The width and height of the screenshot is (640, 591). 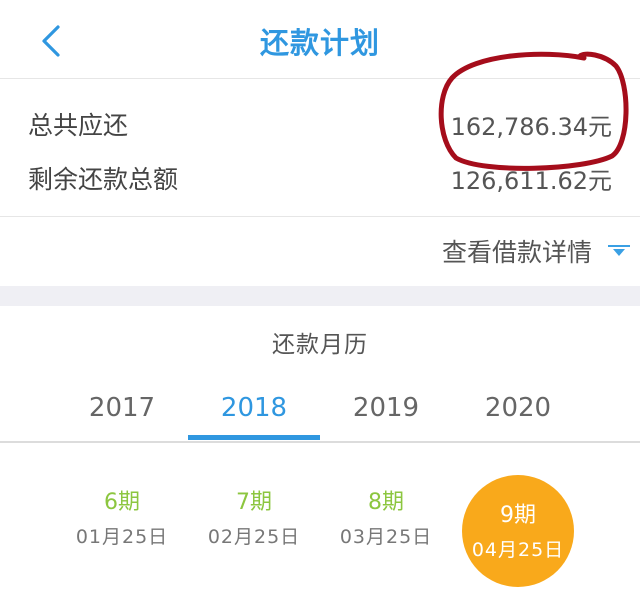 What do you see at coordinates (518, 531) in the screenshot?
I see `period-item-selected: 9期 04月25日` at bounding box center [518, 531].